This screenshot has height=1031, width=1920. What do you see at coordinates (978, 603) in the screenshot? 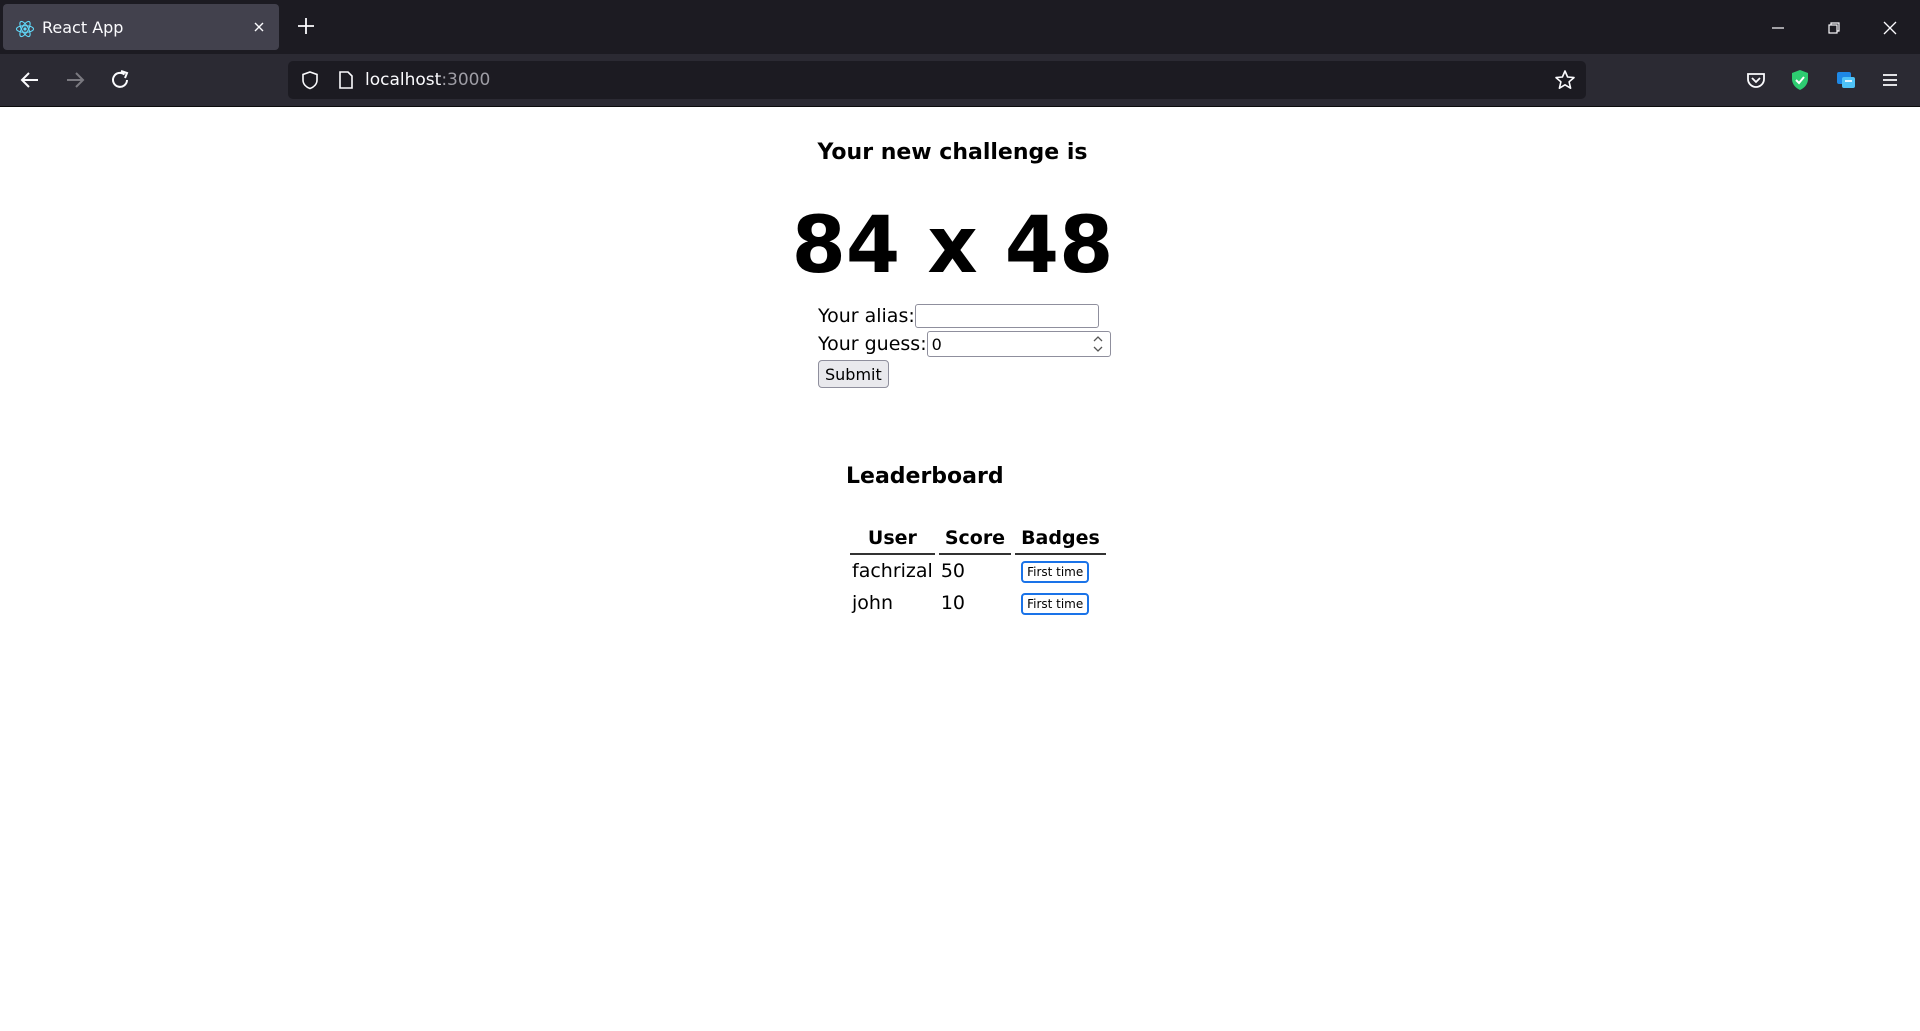
I see `table-row: john 10 First time` at bounding box center [978, 603].